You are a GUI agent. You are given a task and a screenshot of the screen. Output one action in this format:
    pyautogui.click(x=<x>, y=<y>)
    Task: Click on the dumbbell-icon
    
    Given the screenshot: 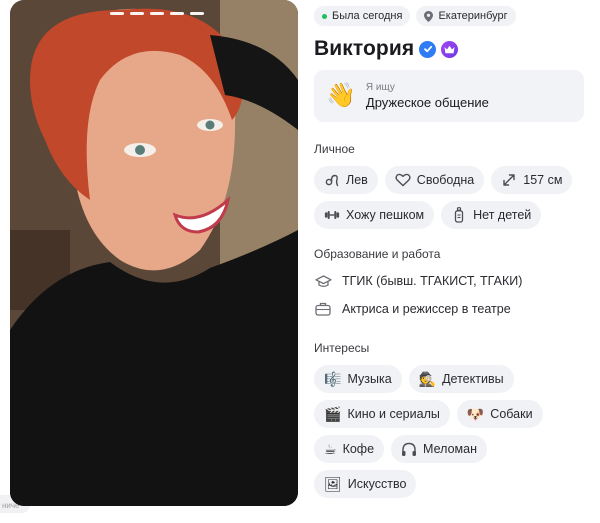 What is the action you would take?
    pyautogui.click(x=332, y=215)
    